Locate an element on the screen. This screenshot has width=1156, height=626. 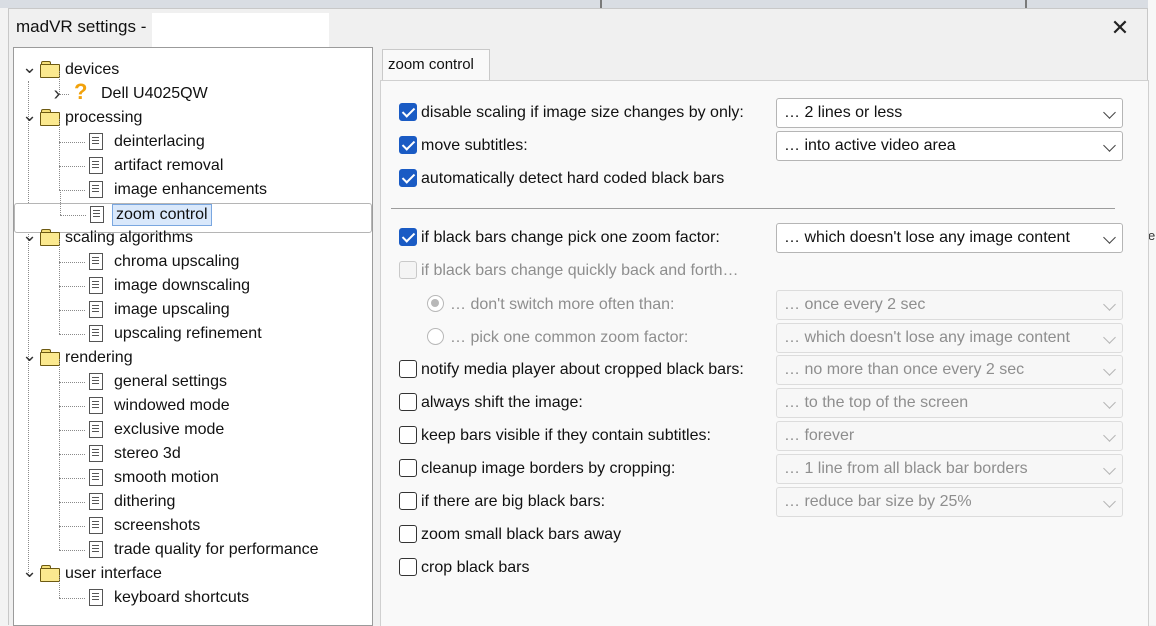
tree-item-exclusive-mode: exclusive mode is located at coordinates (193, 424).